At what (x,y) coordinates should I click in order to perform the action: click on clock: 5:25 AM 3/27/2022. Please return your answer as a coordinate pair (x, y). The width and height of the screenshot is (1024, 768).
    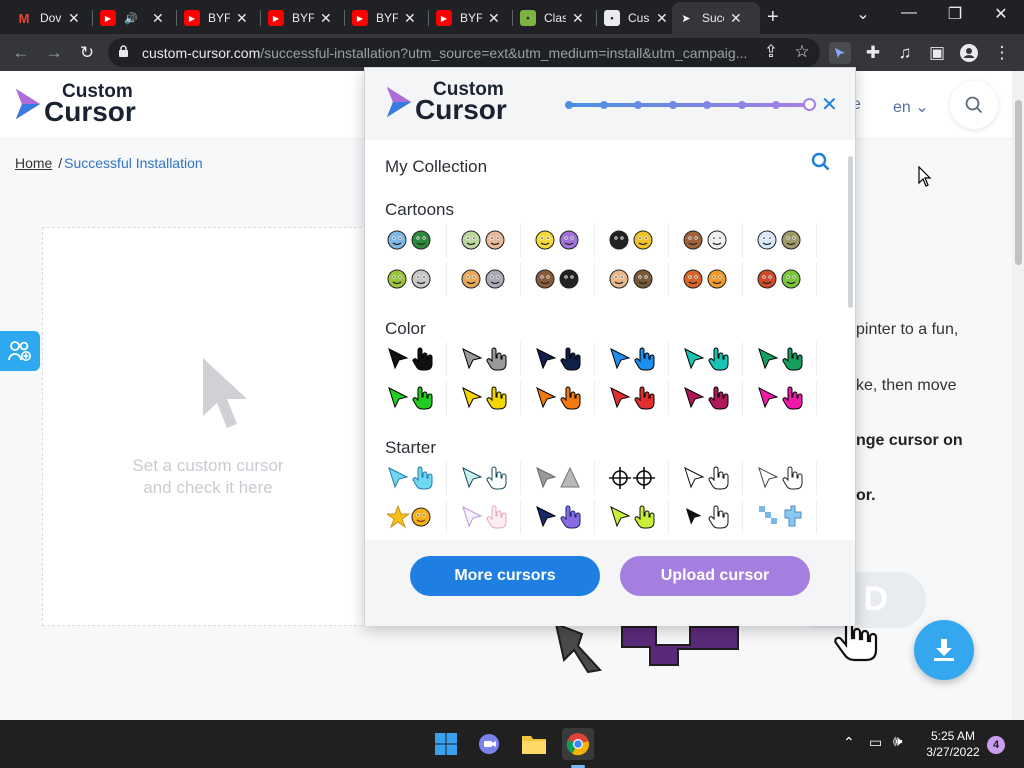
    Looking at the image, I should click on (953, 744).